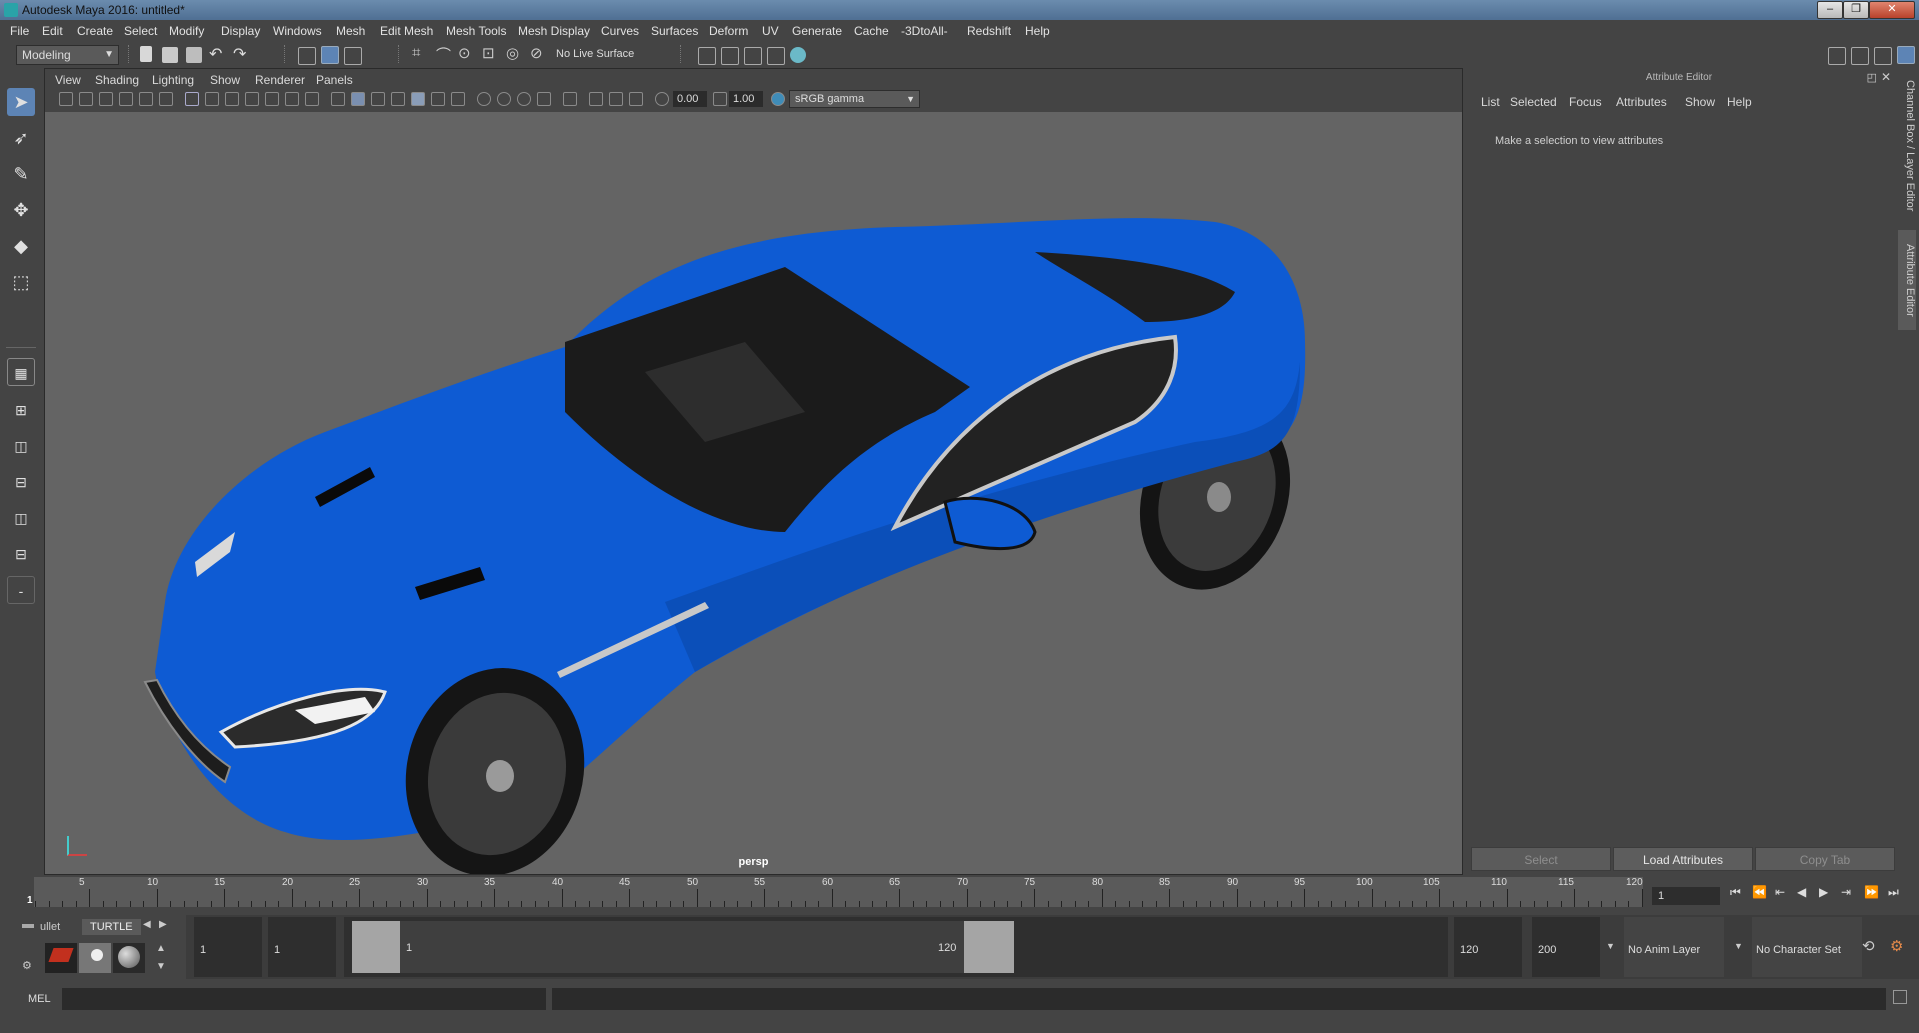 Image resolution: width=1919 pixels, height=1033 pixels. I want to click on grease-pencil-icon, so click(166, 99).